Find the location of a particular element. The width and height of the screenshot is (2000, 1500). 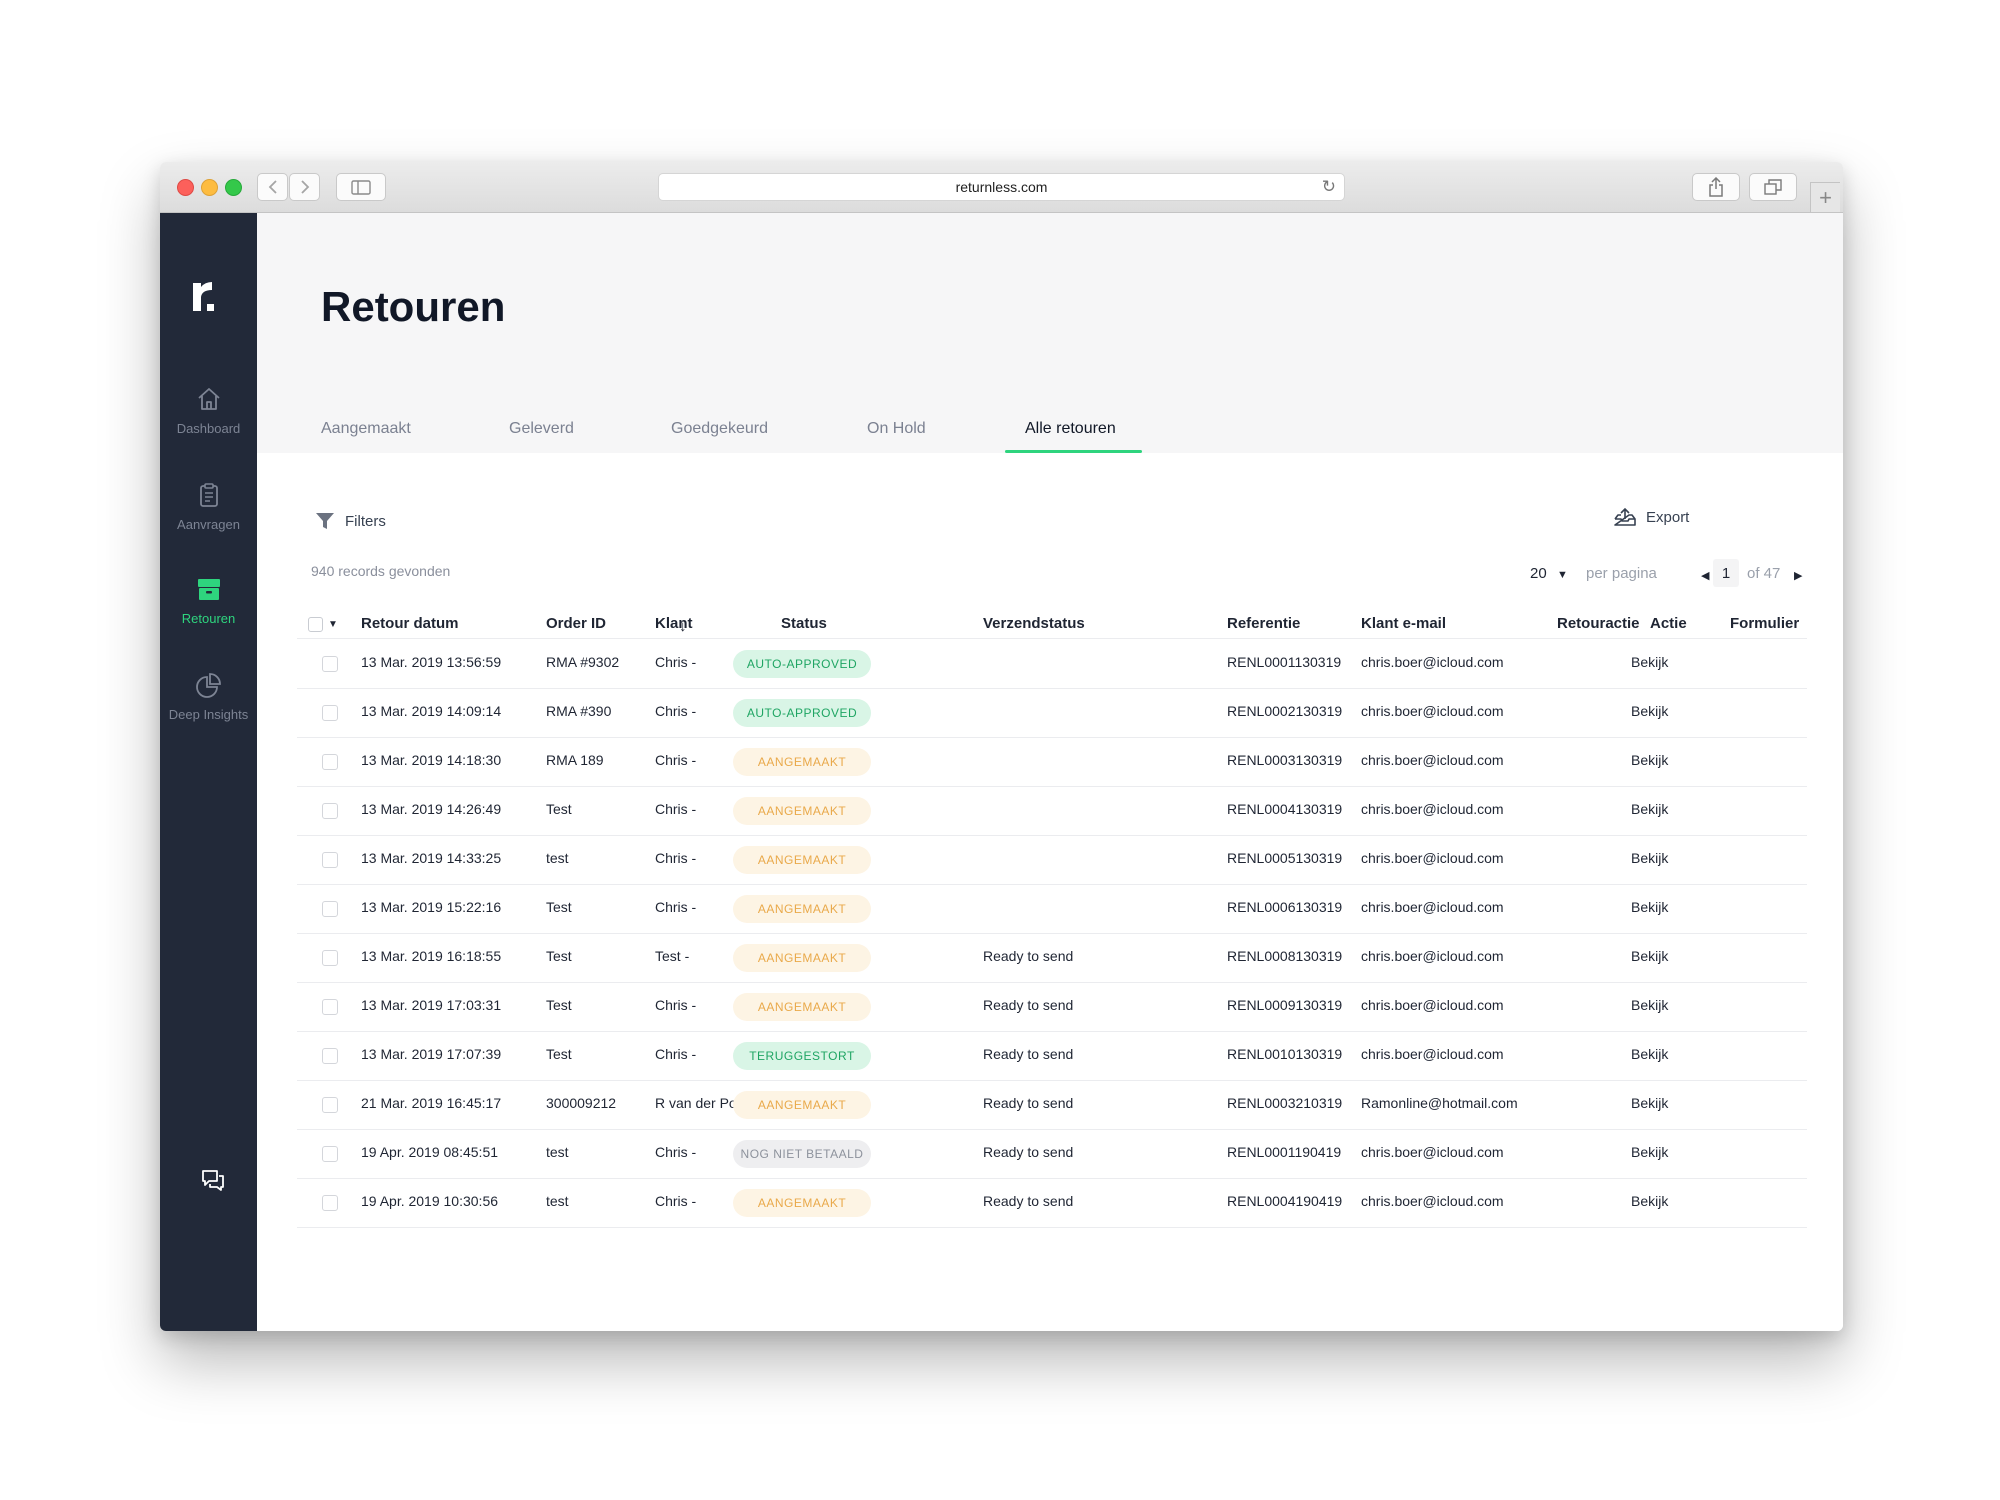

cell-date: 21 Mar. 2019 16:45:17 is located at coordinates (431, 1103).